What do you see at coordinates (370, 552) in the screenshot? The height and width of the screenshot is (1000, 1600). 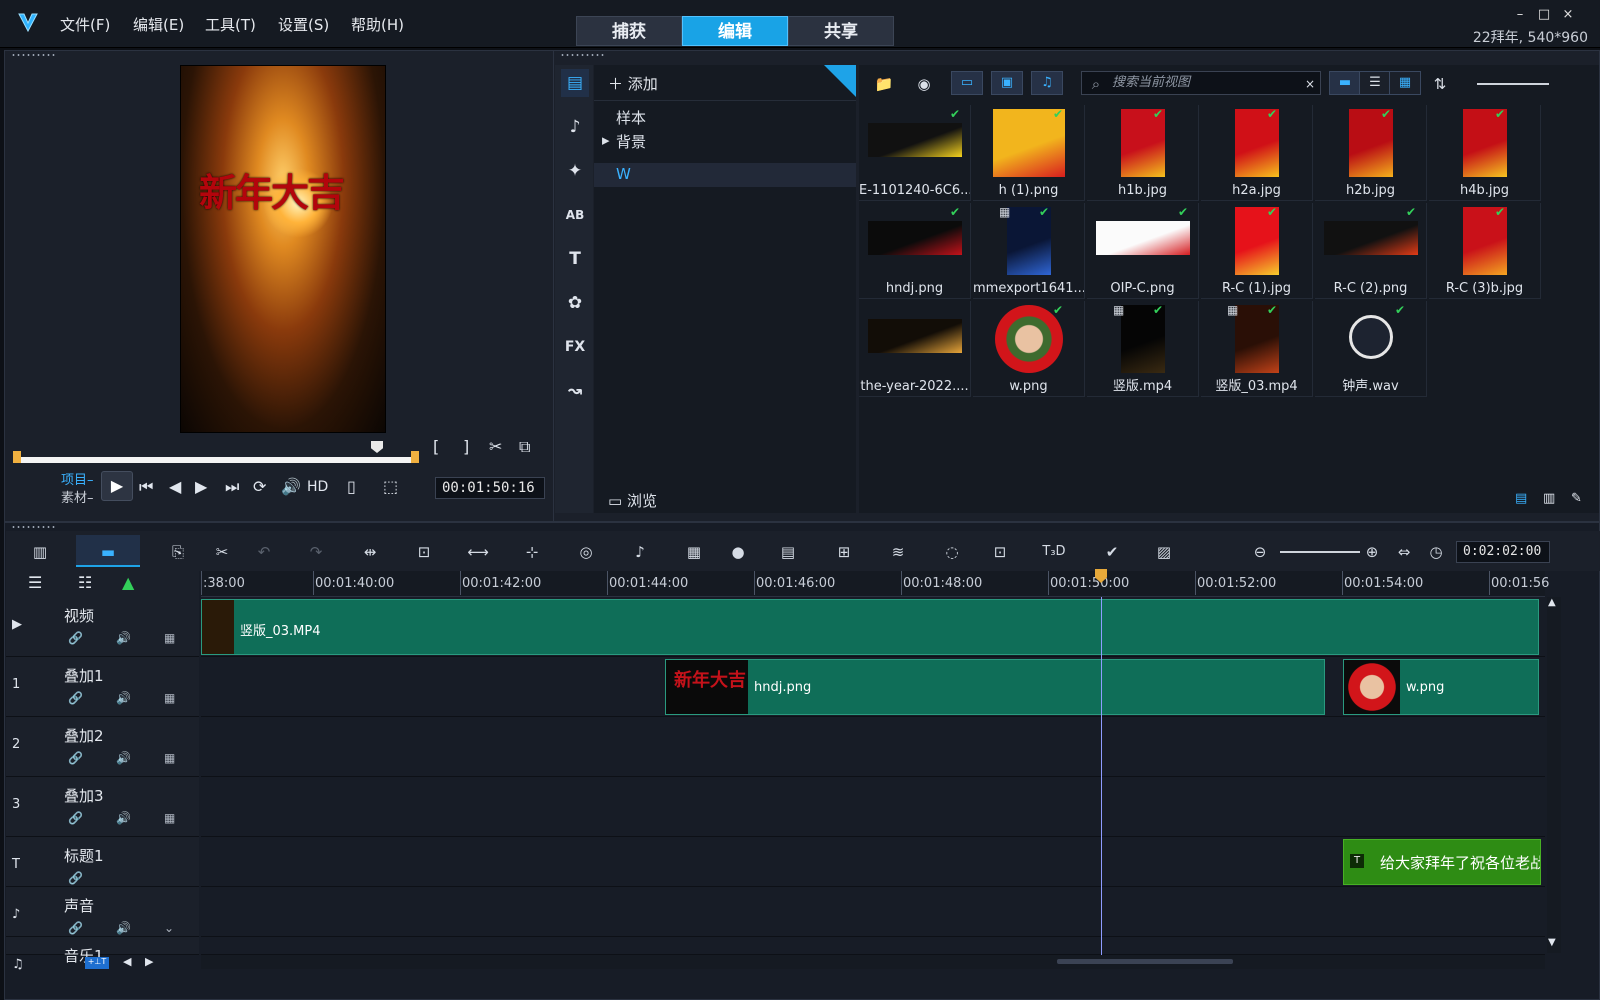 I see `fit-project-icon: ⇹` at bounding box center [370, 552].